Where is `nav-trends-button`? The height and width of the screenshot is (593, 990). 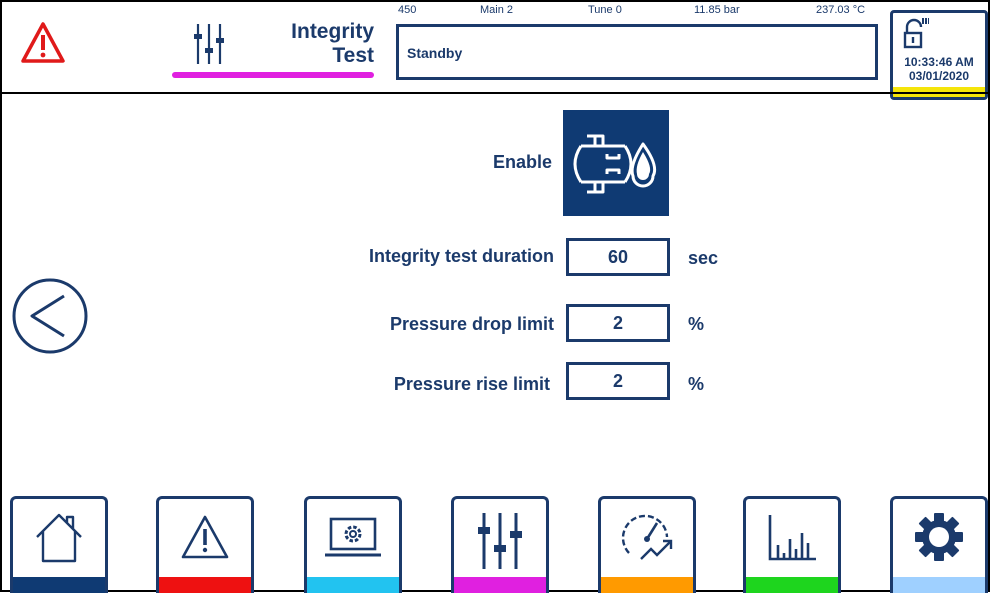
nav-trends-button is located at coordinates (792, 544).